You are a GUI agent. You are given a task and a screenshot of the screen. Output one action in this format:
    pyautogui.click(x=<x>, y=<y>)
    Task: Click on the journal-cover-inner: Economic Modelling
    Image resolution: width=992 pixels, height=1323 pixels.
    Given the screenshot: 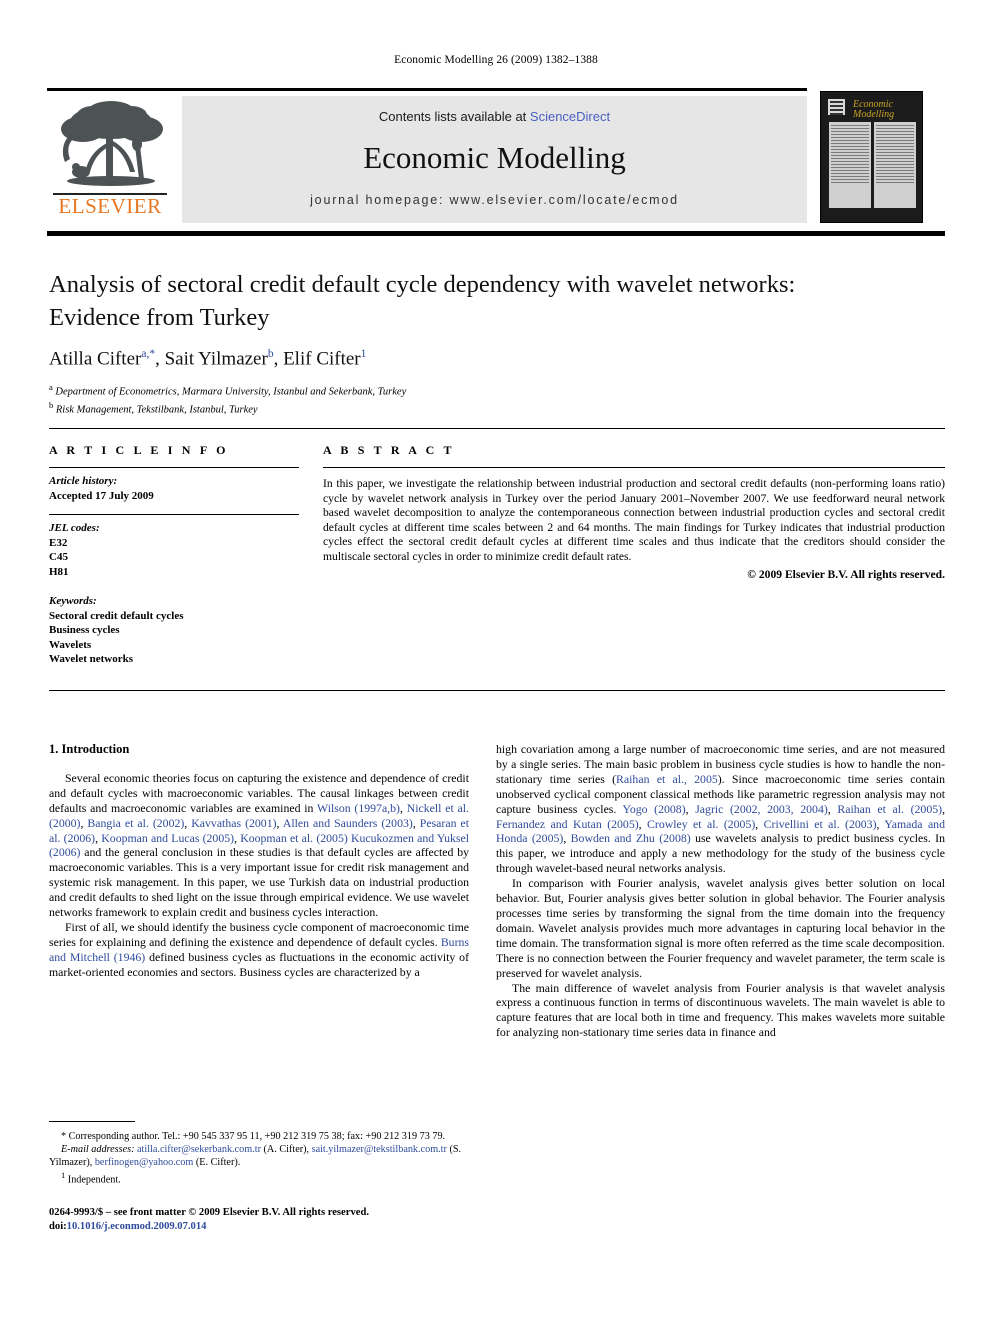 What is the action you would take?
    pyautogui.click(x=871, y=157)
    